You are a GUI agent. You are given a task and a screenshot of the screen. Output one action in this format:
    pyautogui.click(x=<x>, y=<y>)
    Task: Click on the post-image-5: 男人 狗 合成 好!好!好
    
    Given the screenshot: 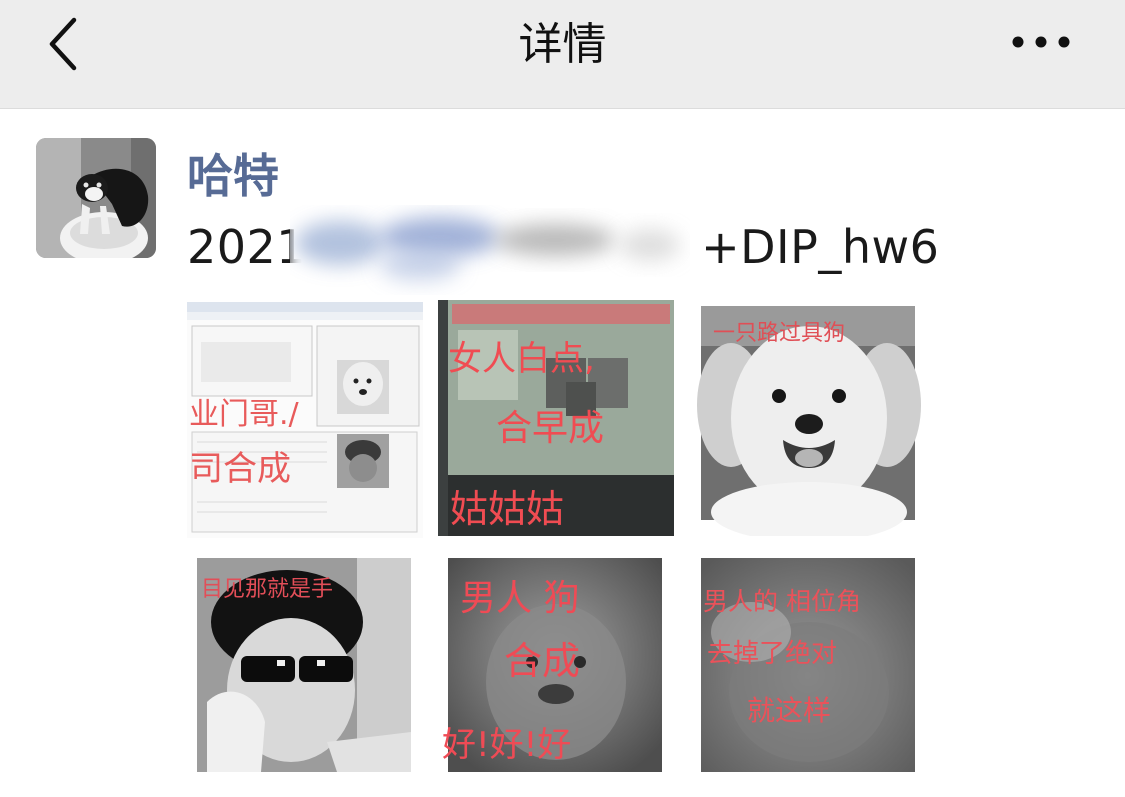 What is the action you would take?
    pyautogui.click(x=556, y=670)
    